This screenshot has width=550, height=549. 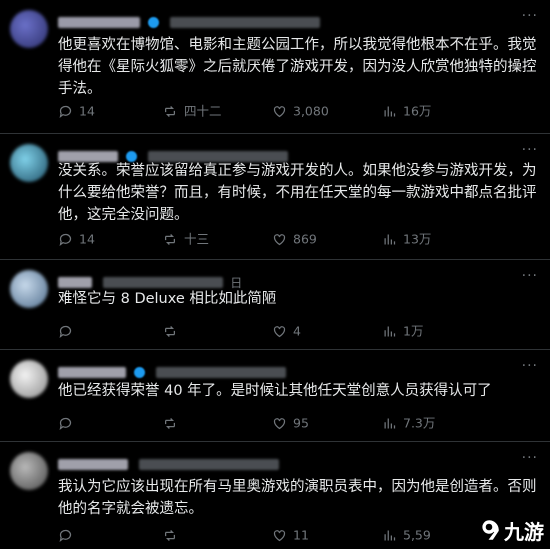 I want to click on views-button: 16万, so click(x=406, y=111).